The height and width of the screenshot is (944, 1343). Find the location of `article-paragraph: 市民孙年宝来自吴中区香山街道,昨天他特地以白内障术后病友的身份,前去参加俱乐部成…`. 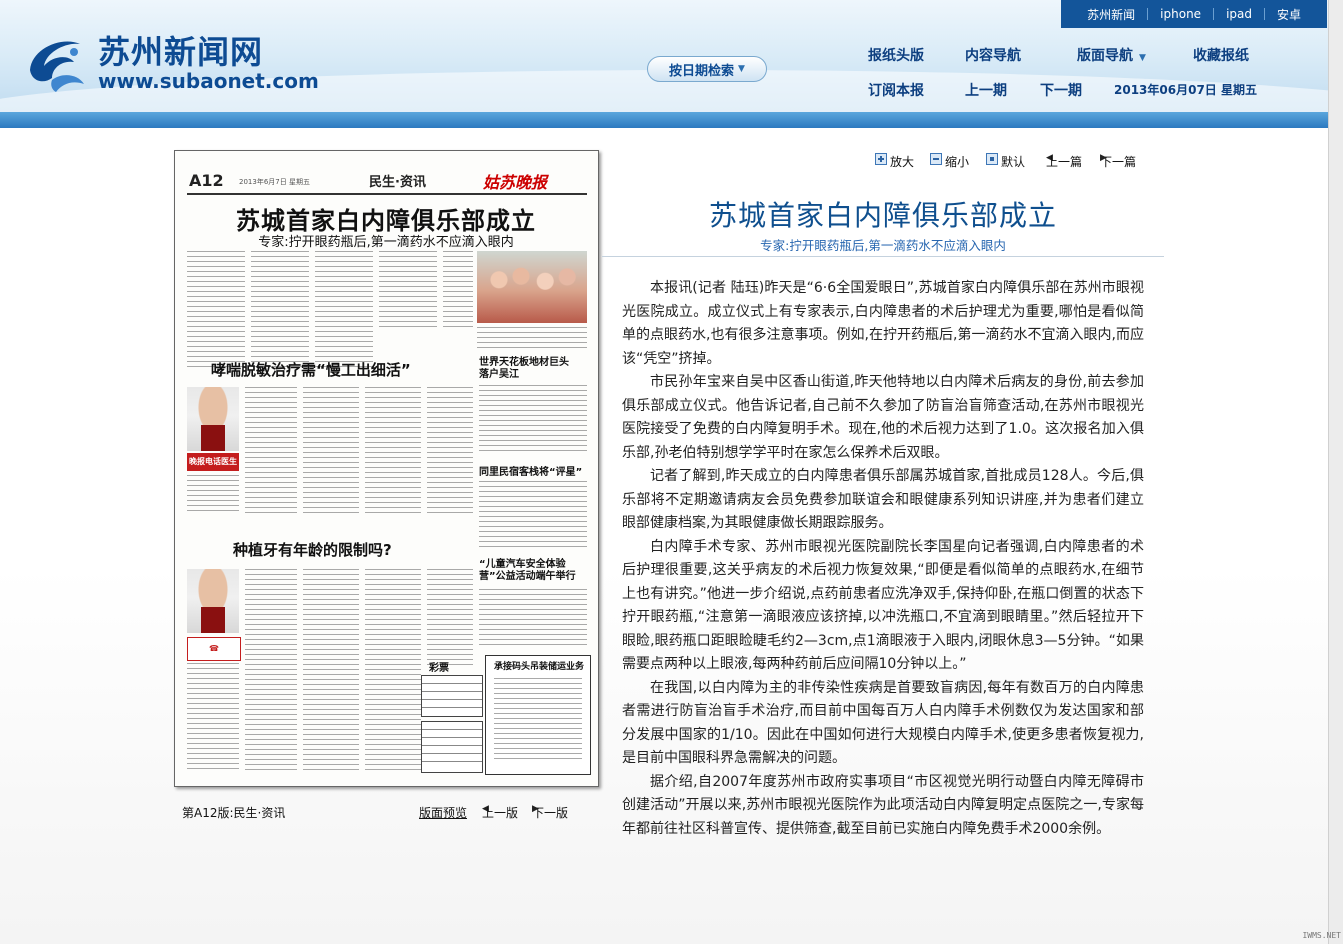

article-paragraph: 市民孙年宝来自吴中区香山街道,昨天他特地以白内障术后病友的身份,前去参加俱乐部成… is located at coordinates (883, 417).